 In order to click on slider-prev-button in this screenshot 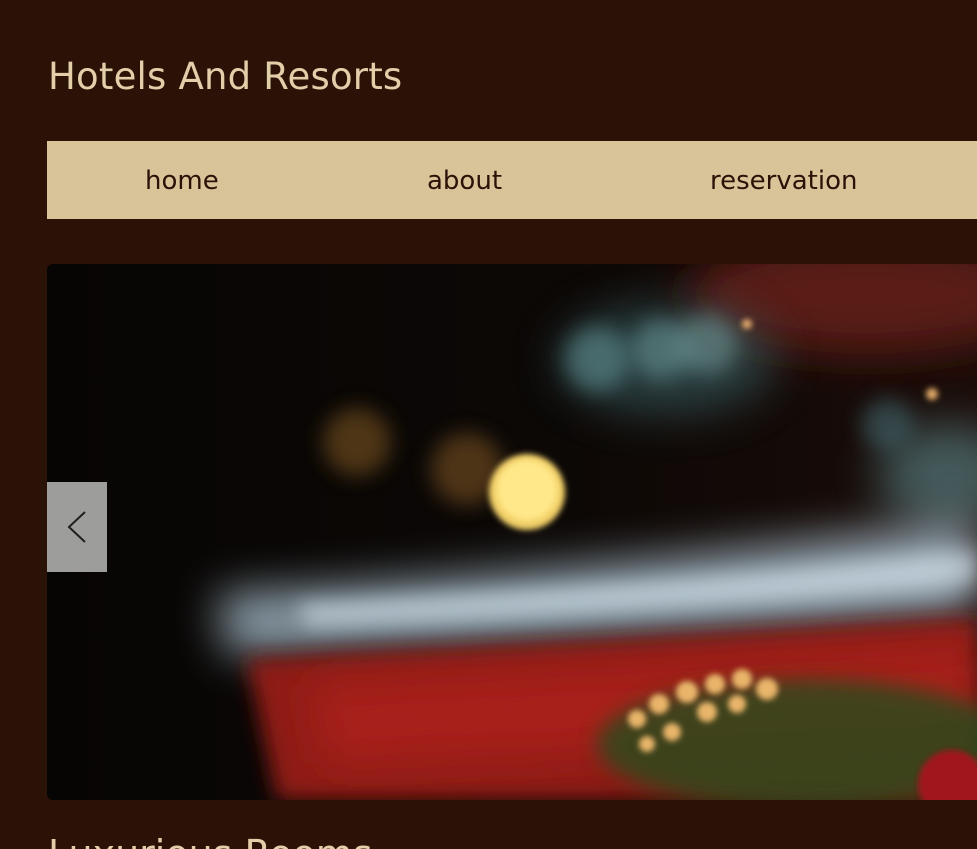, I will do `click(77, 527)`.